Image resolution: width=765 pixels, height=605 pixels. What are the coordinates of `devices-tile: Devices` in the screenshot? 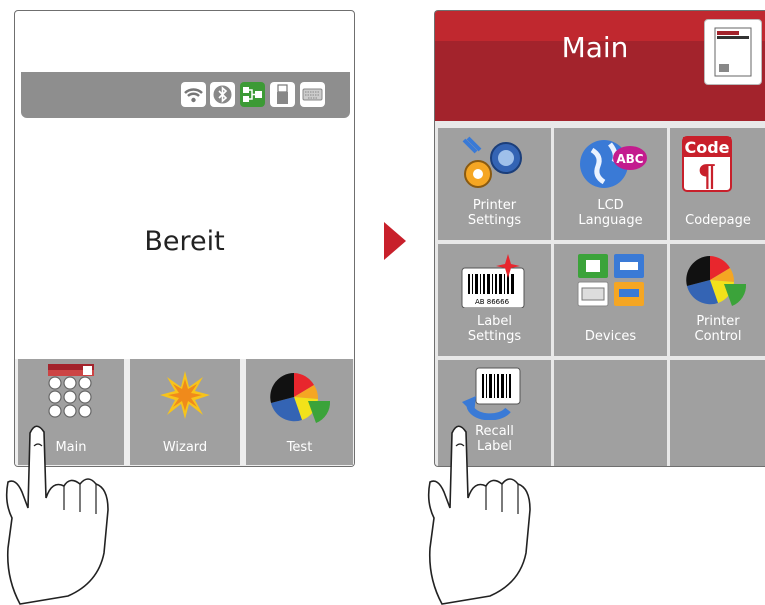 It's located at (610, 300).